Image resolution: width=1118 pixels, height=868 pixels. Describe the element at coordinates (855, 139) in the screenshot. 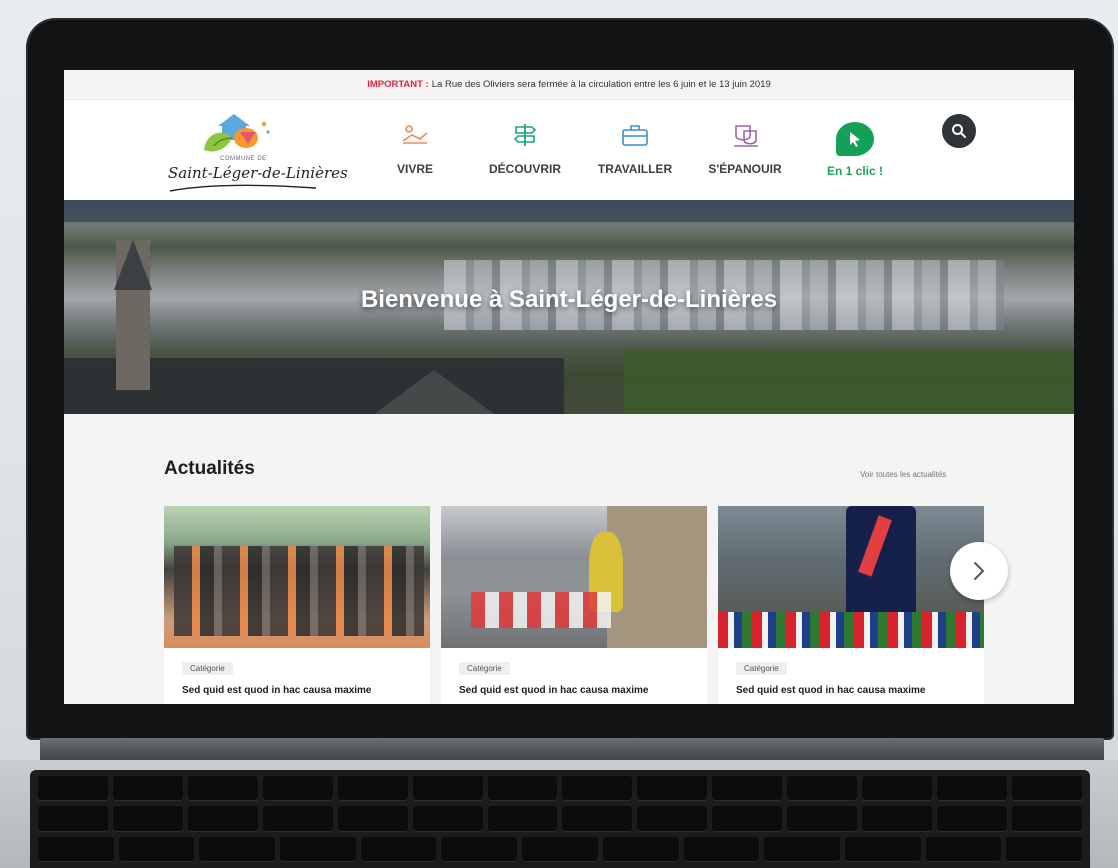

I see `cursor-click-icon` at that location.